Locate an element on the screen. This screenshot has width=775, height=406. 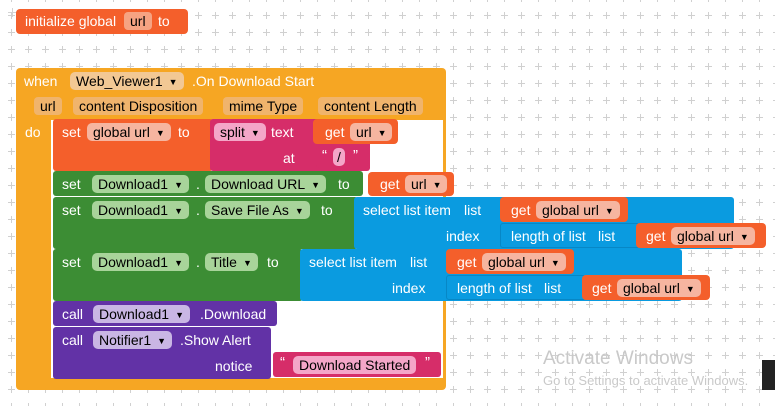
get-url-dropdown-1: url ▼ is located at coordinates (371, 132).